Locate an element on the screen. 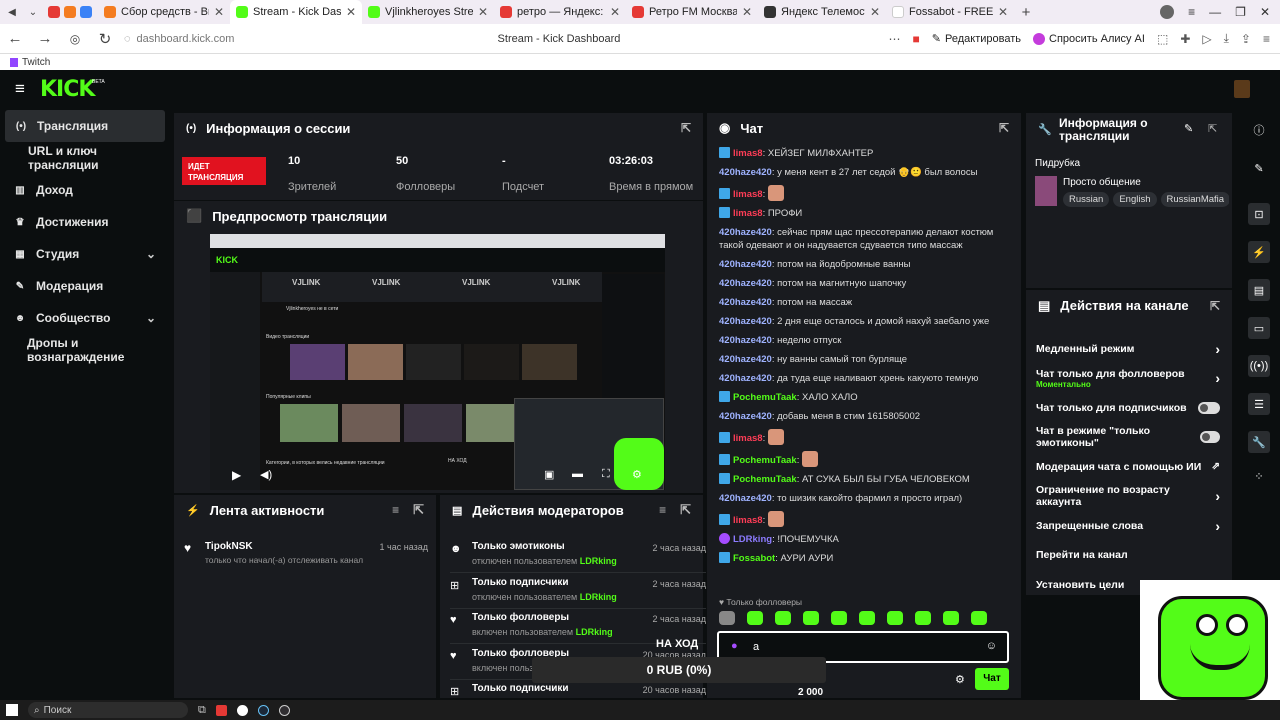  avatar is located at coordinates (1167, 12).